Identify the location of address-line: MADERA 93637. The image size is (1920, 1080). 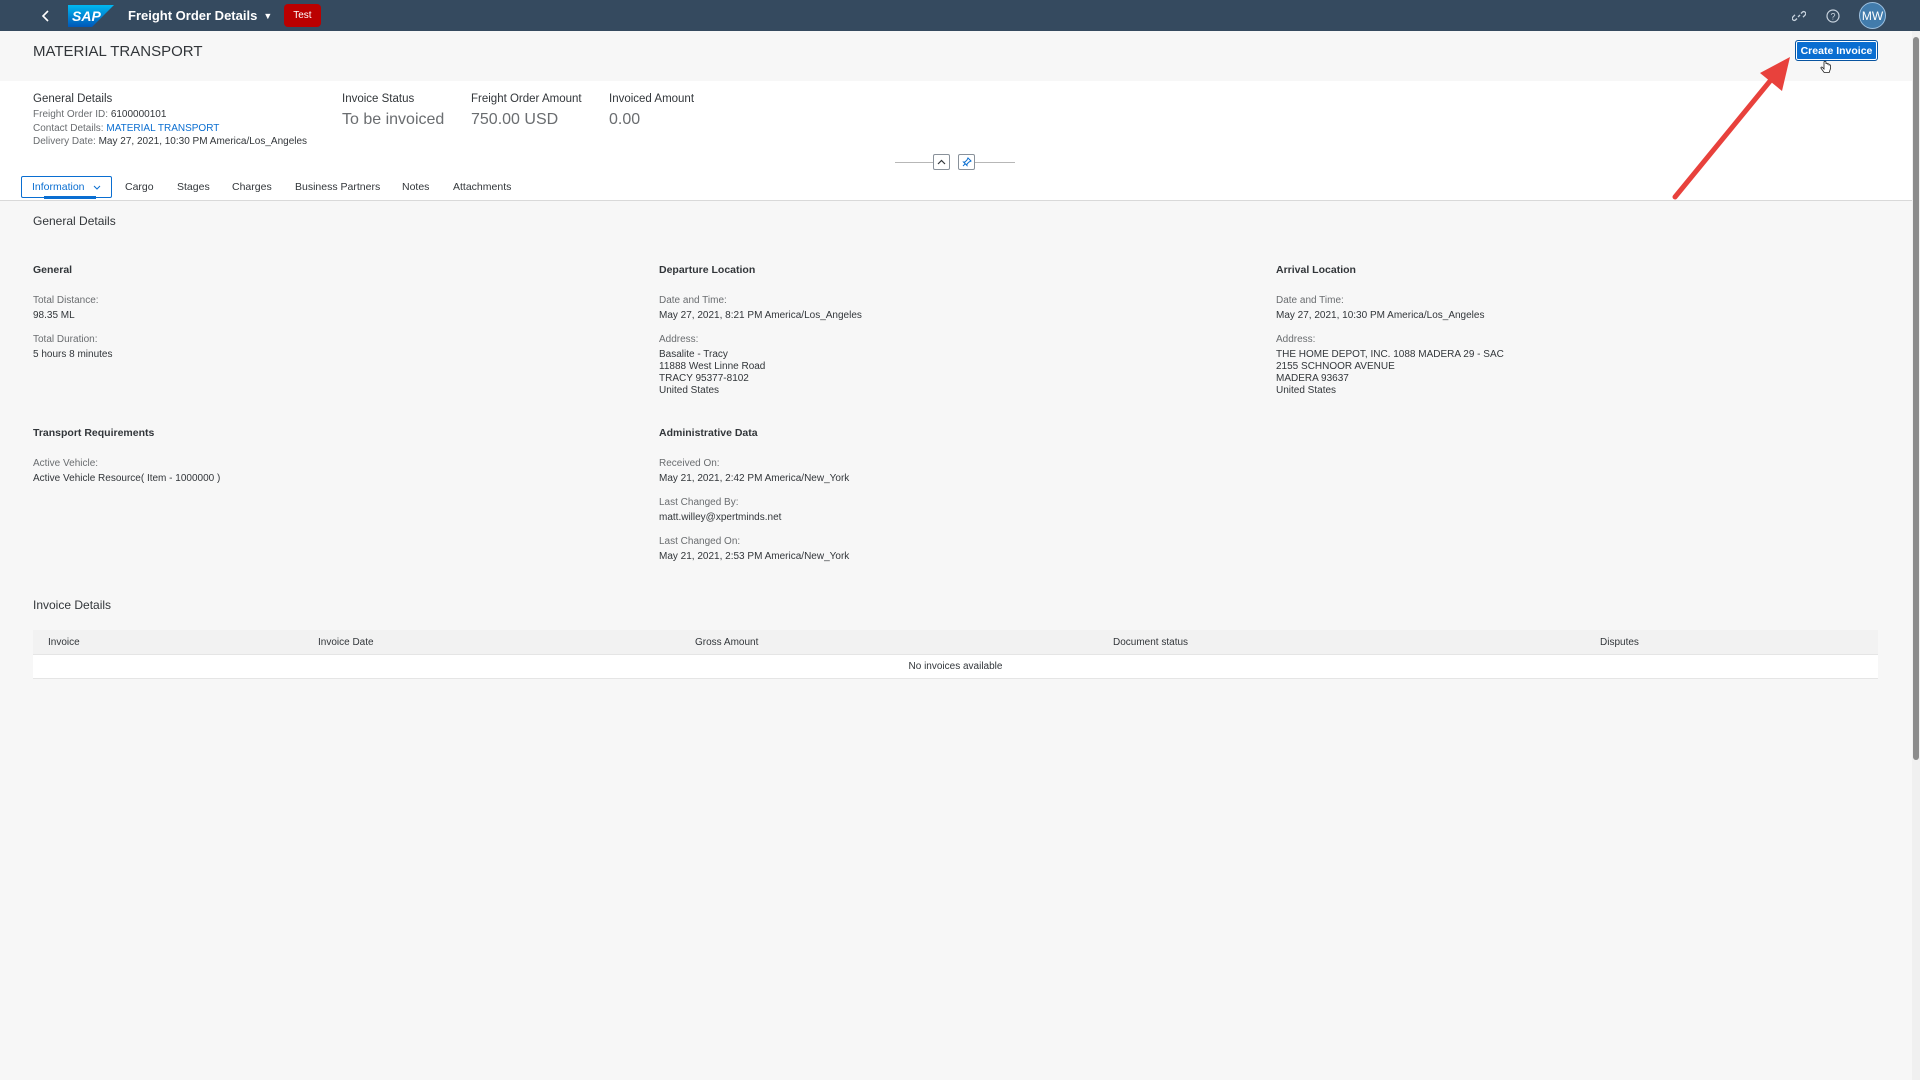
(1312, 378).